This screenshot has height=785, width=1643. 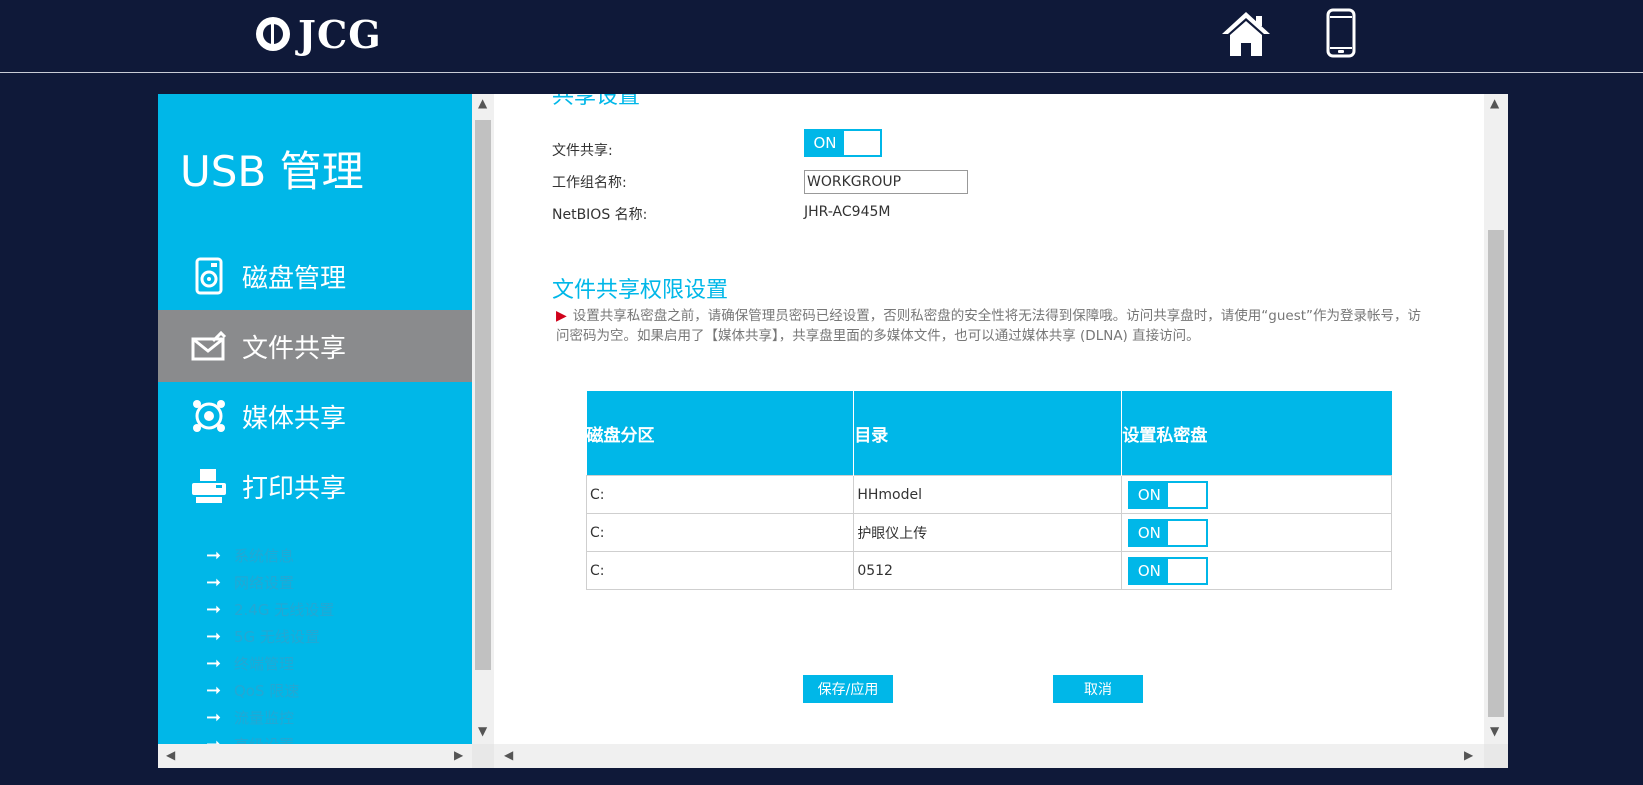 I want to click on share-permission-table: 磁盘分区 目录 设置私密盘 C: HHmodel ON C: 护眼仪上传 ON, so click(x=988, y=490).